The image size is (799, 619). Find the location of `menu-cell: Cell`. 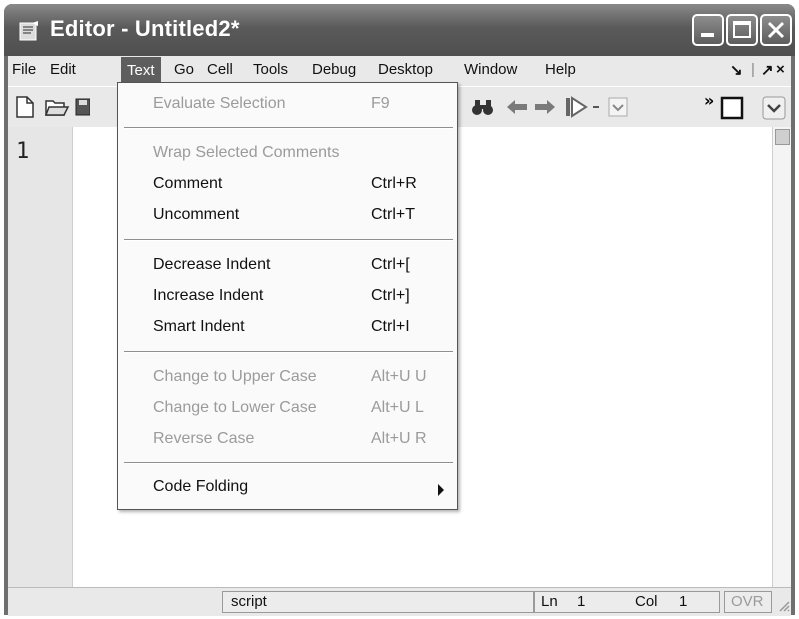

menu-cell: Cell is located at coordinates (220, 69).